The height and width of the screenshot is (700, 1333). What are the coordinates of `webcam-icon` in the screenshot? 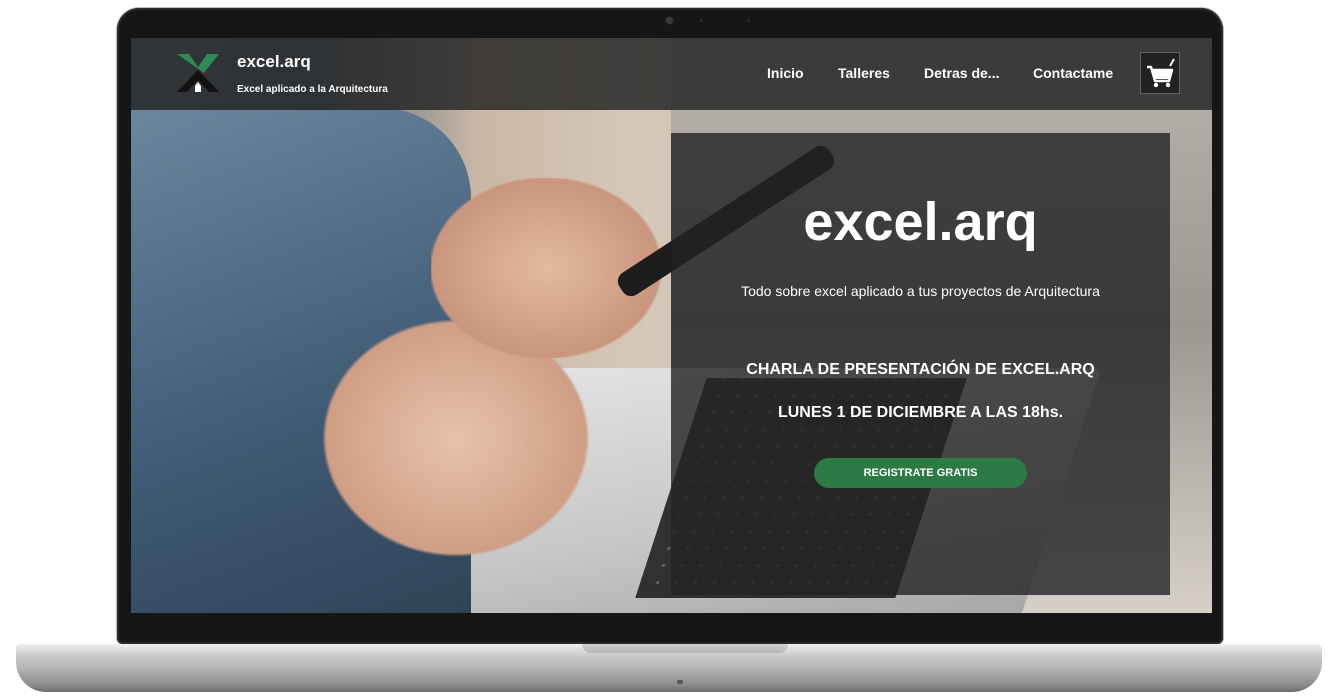 It's located at (669, 20).